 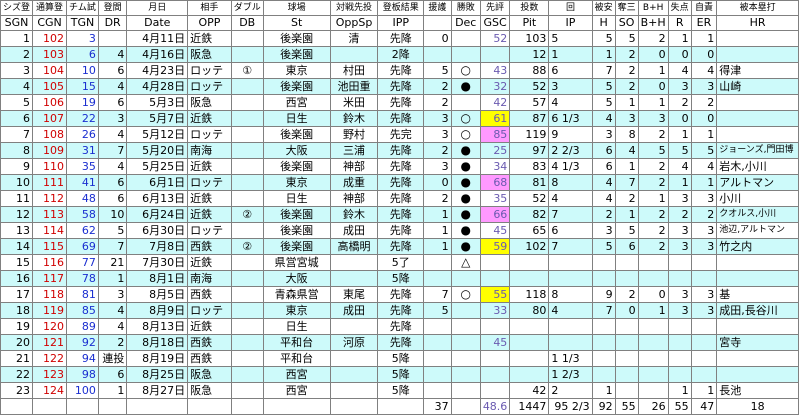 I want to click on cell-cgn: 115, so click(x=50, y=246).